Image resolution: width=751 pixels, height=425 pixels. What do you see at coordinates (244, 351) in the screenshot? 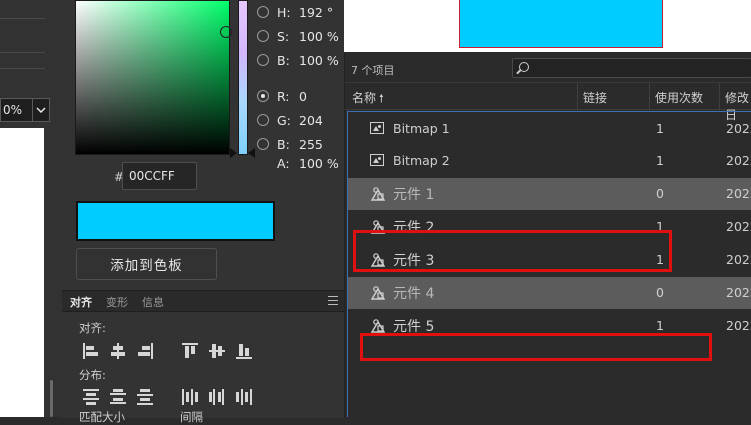
I see `align-bottom-icon` at bounding box center [244, 351].